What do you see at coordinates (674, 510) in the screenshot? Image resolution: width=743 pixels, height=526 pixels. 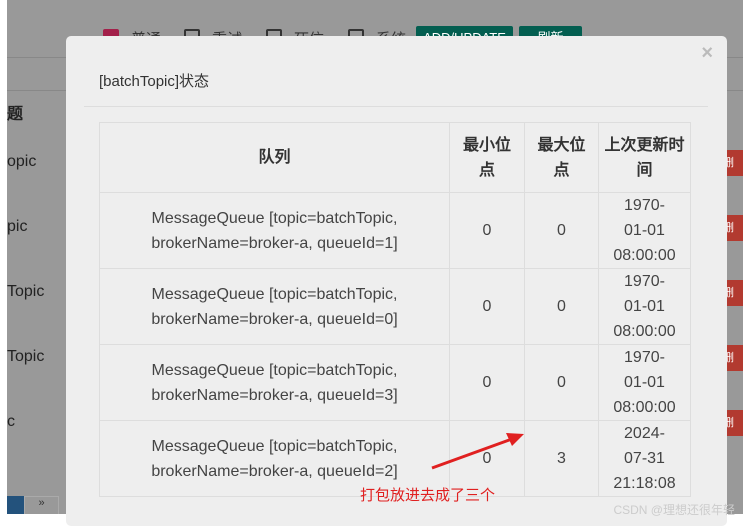 I see `watermark: CSDN @理想还很年轻` at bounding box center [674, 510].